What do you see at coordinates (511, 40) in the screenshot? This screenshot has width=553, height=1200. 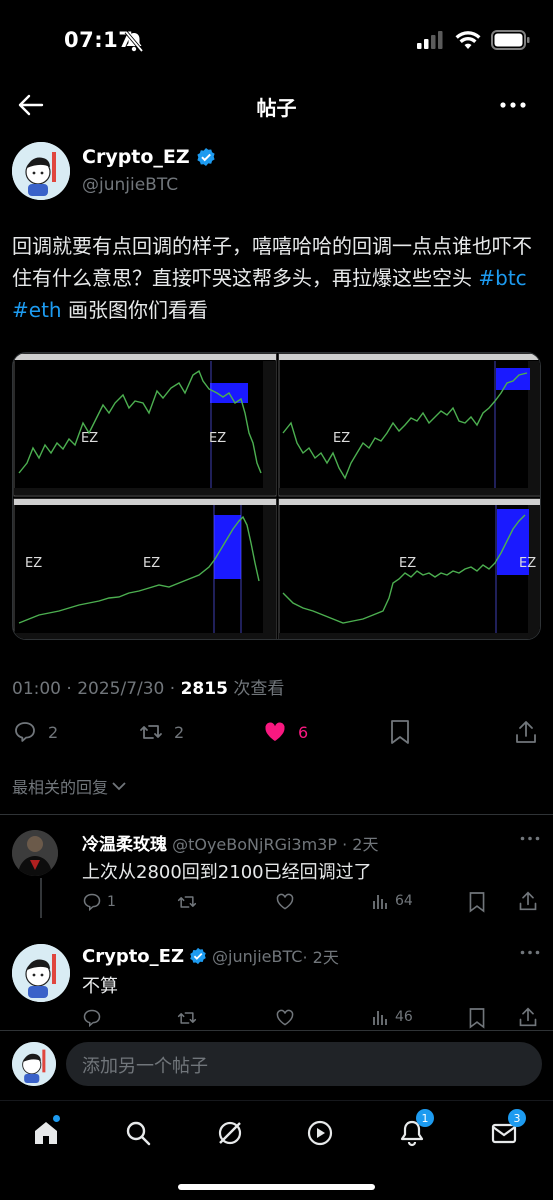 I see `battery-icon` at bounding box center [511, 40].